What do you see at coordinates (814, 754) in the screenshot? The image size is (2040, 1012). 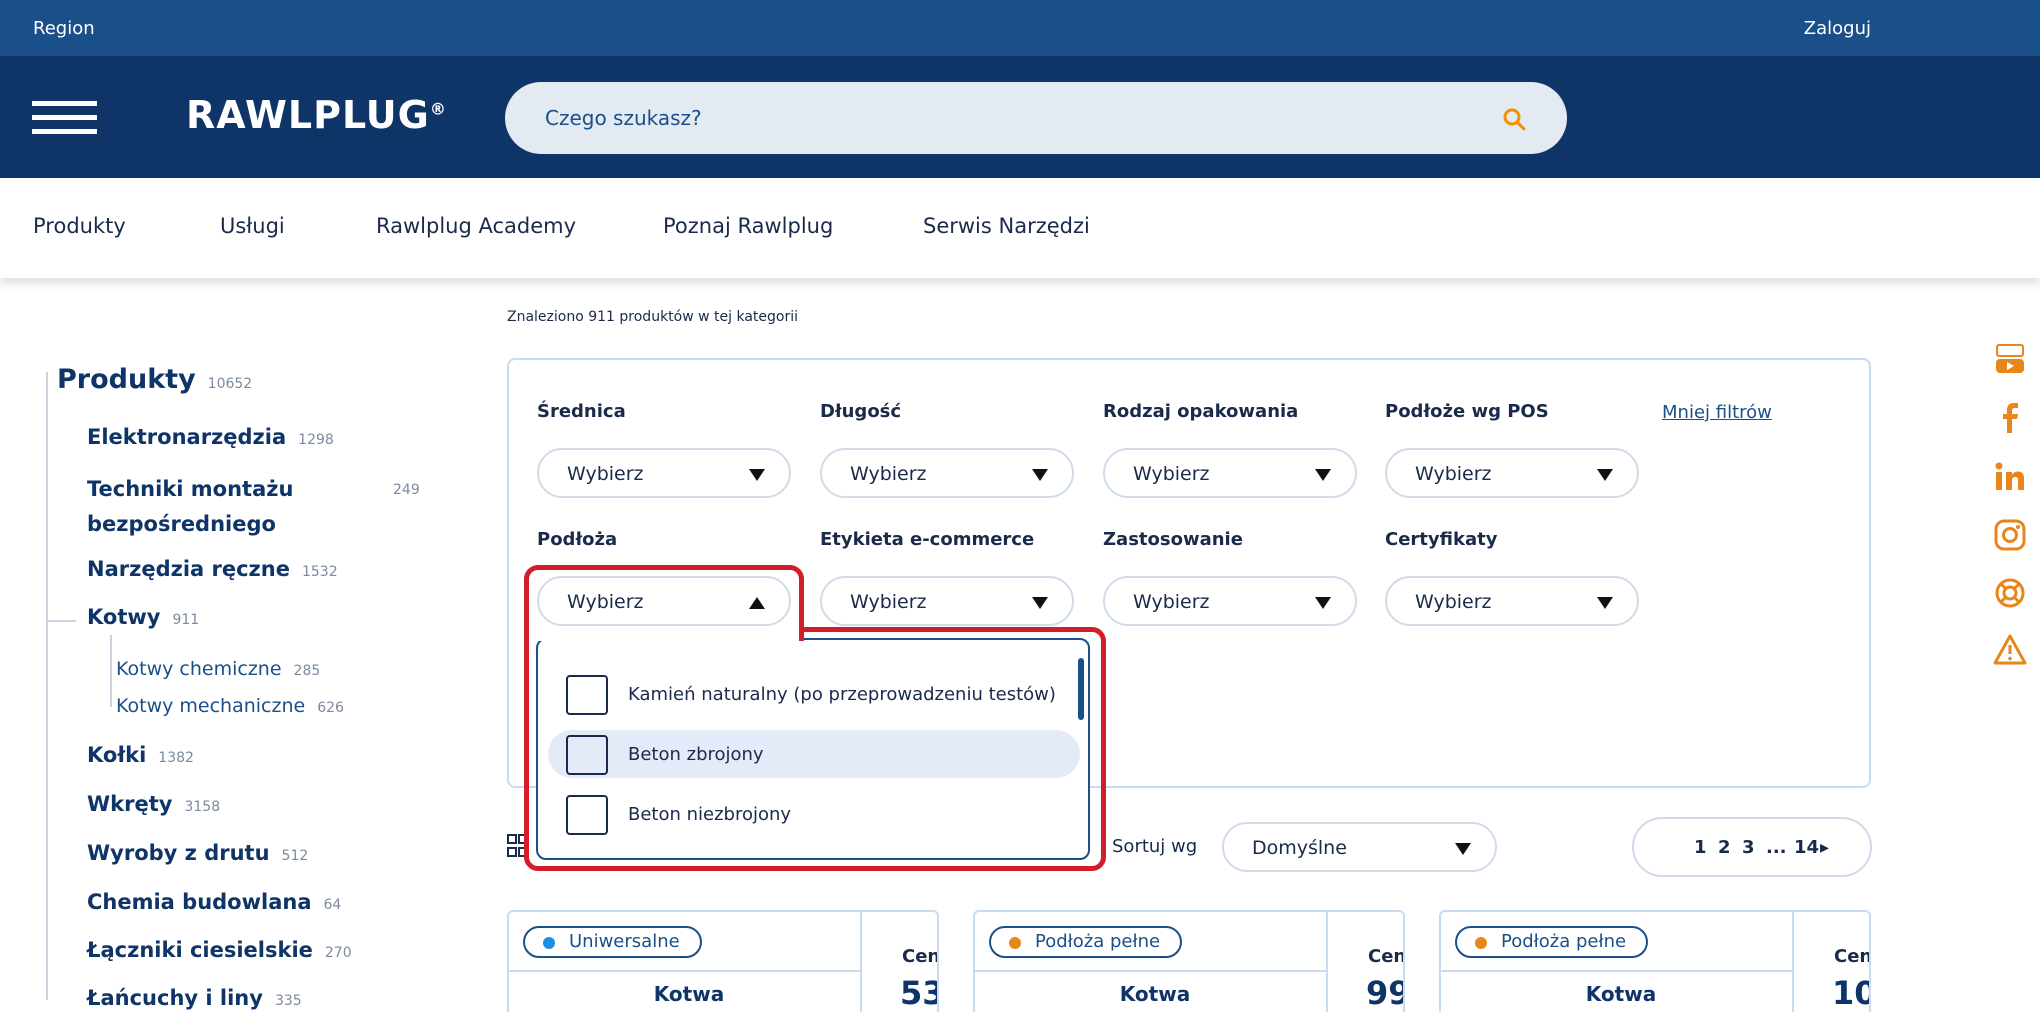 I see `dropdown-option: Beton zbrojony` at bounding box center [814, 754].